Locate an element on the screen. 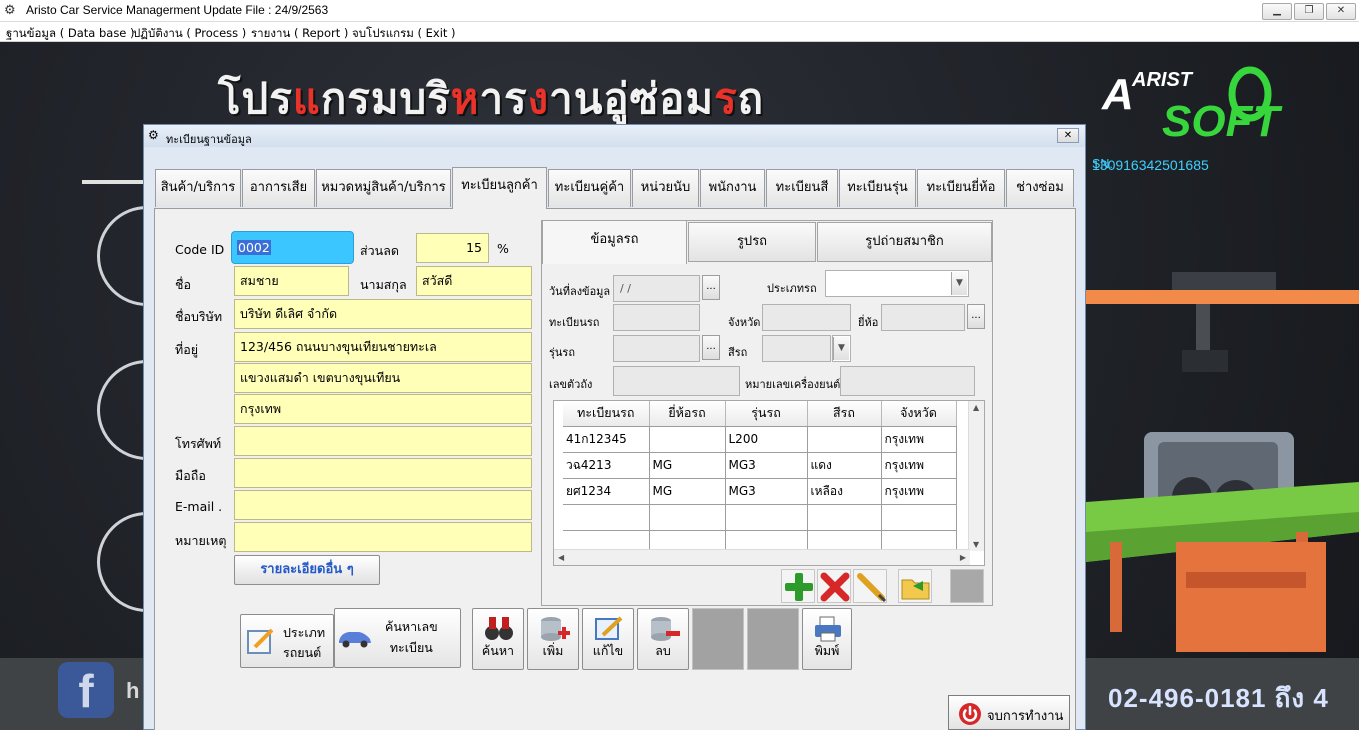 This screenshot has width=1359, height=730. tab-products: สินค้า/บริการ is located at coordinates (198, 188).